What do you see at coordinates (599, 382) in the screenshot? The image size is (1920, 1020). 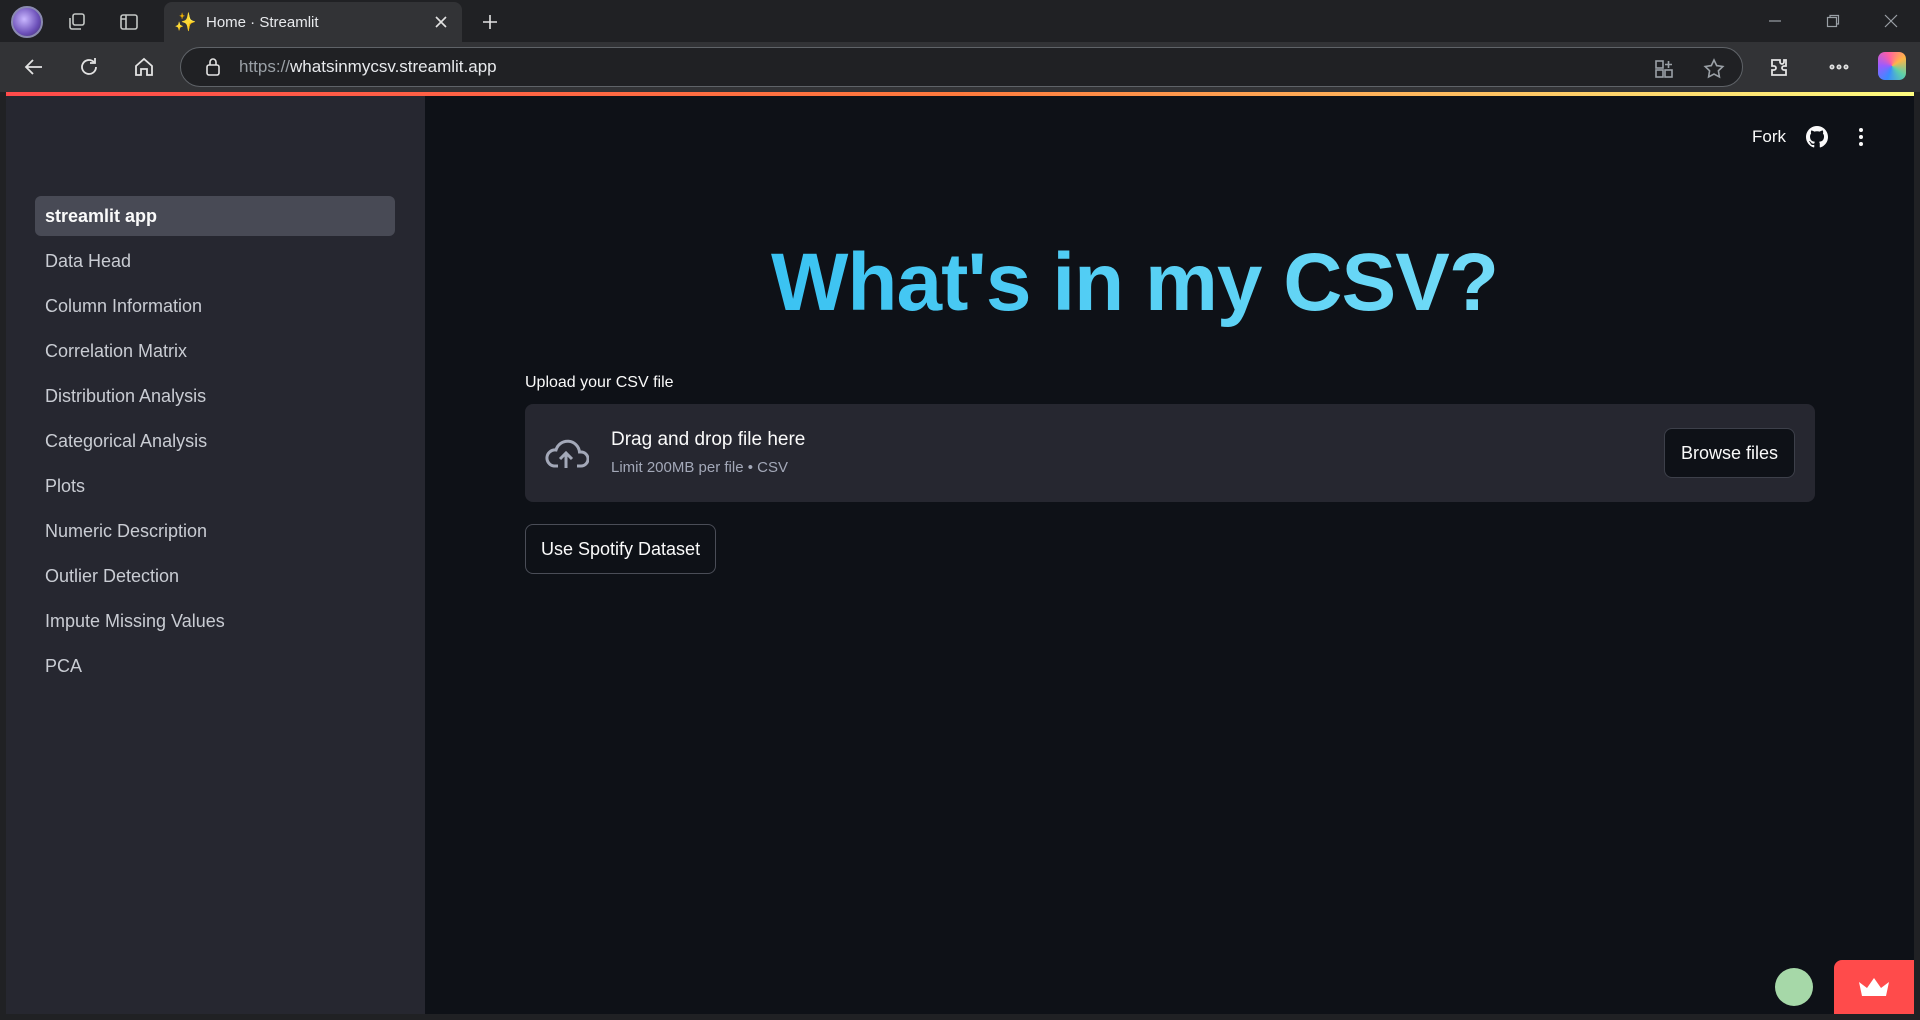 I see `uploader-label: Upload your CSV file` at bounding box center [599, 382].